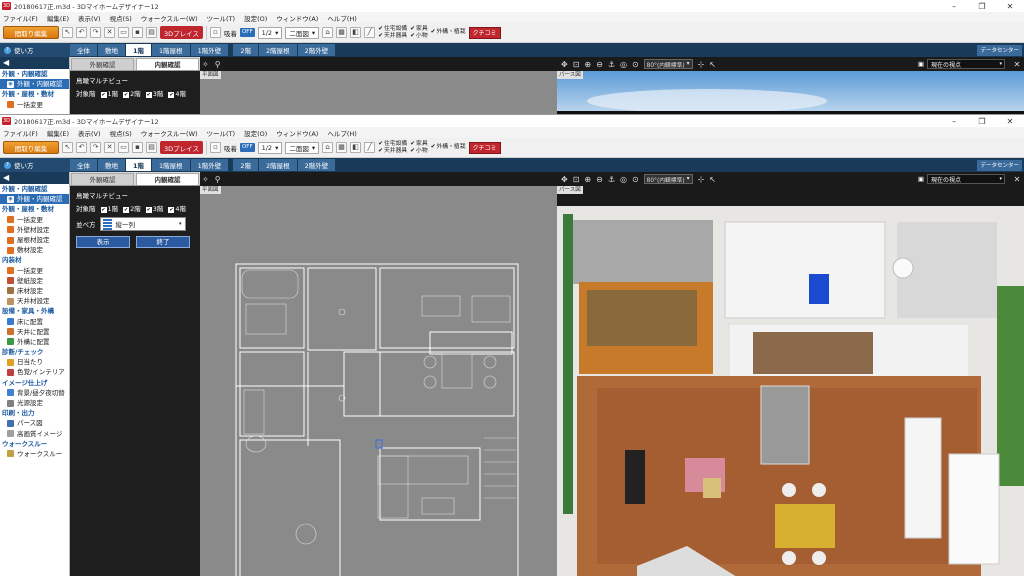 The image size is (1024, 576). Describe the element at coordinates (209, 165) in the screenshot. I see `tab-floor1-wall: 1階外壁` at that location.